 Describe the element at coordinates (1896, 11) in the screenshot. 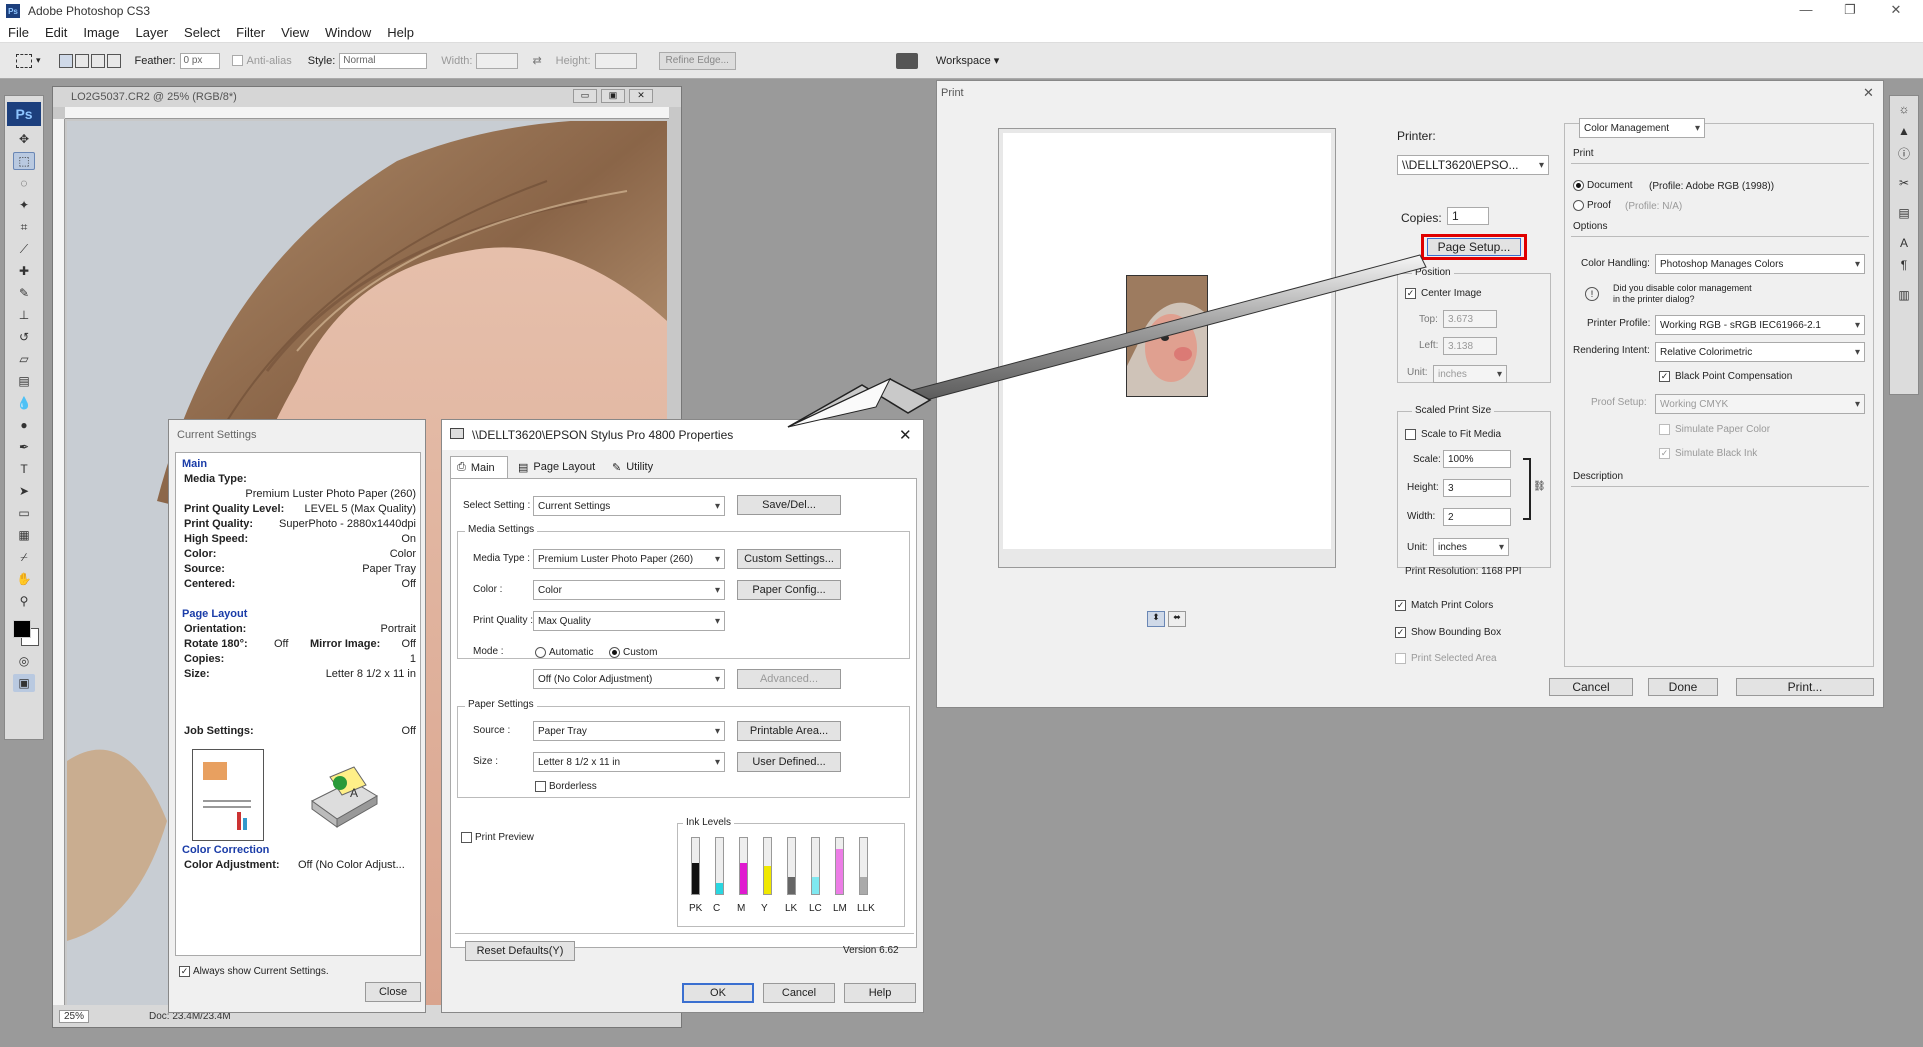

I see `close-button: ✕` at that location.